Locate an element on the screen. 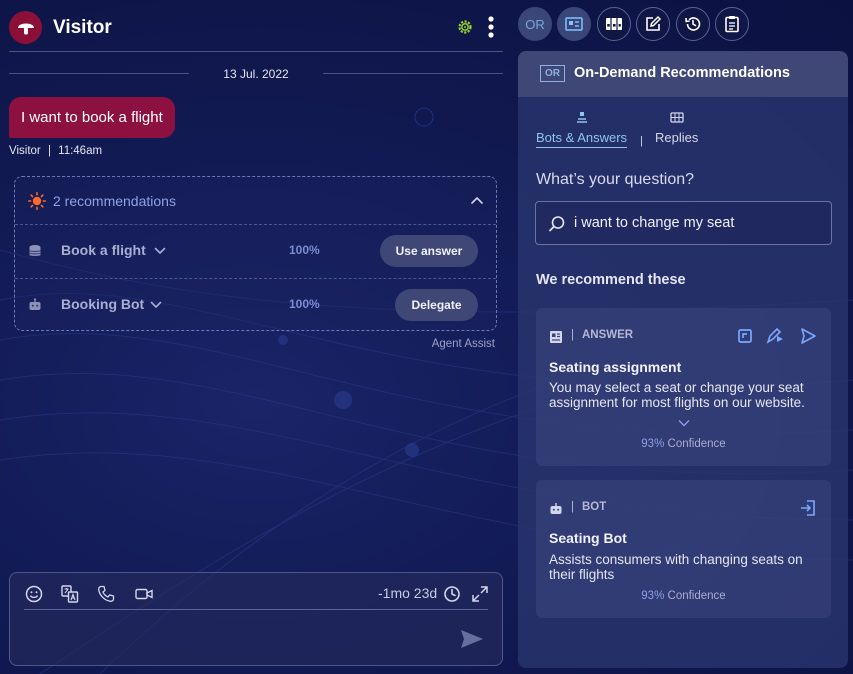  conversation-header: Visitor is located at coordinates (256, 26).